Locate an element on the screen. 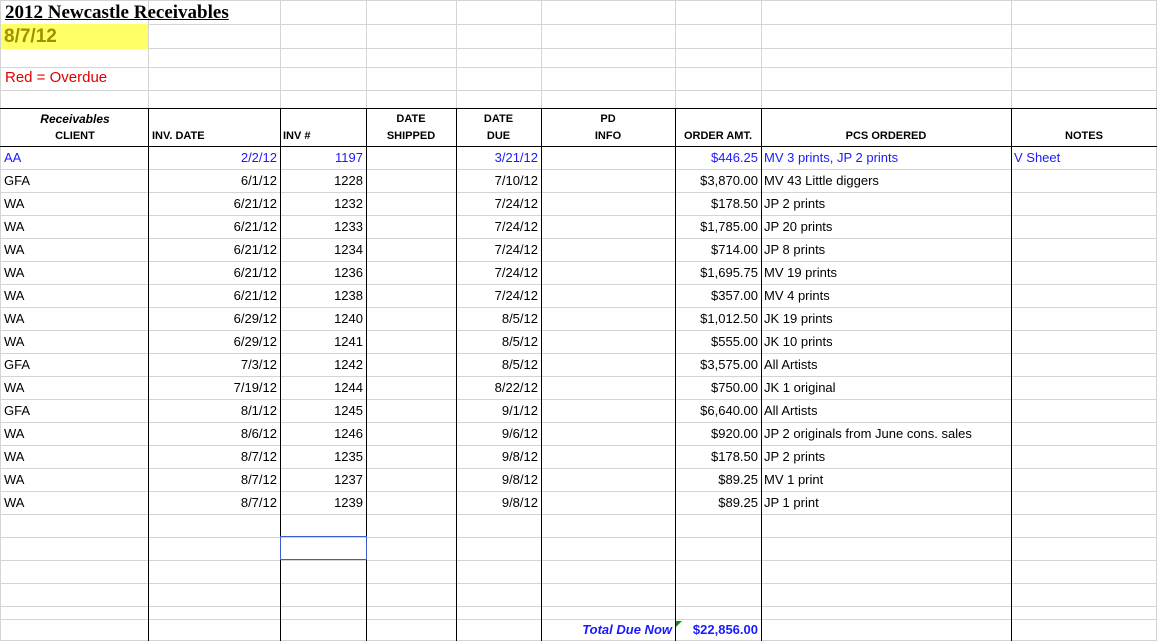  cell-inv-no: 1240 is located at coordinates (323, 319).